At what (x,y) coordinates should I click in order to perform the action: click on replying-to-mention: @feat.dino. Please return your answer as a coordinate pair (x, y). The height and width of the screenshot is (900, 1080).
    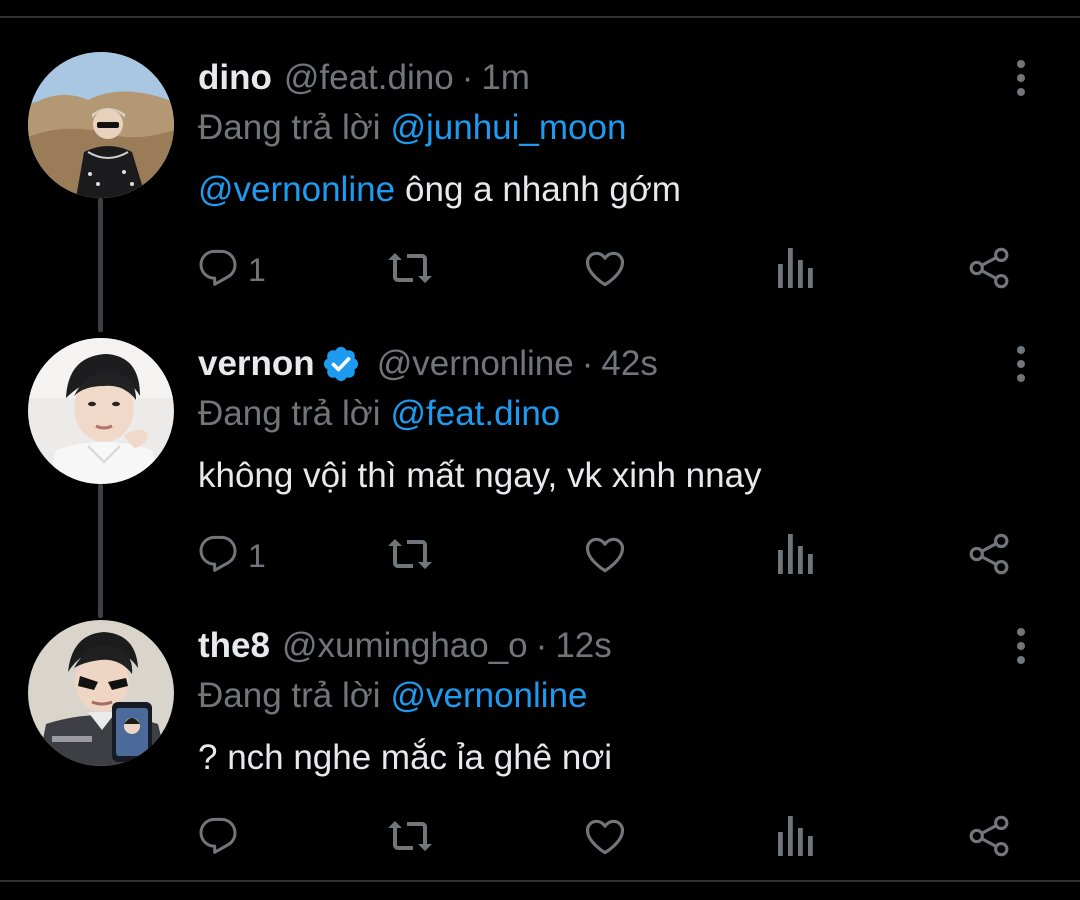
    Looking at the image, I should click on (475, 414).